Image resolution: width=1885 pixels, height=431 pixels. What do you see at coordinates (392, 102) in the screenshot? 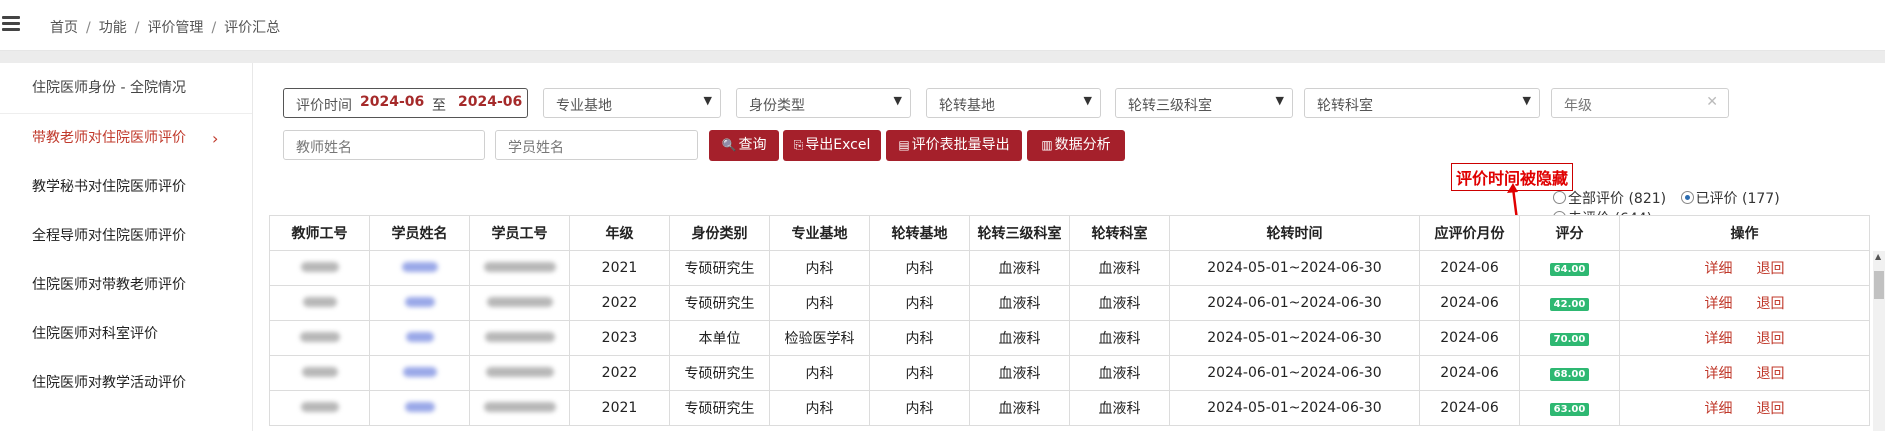
I see `date-from: 2024-06` at bounding box center [392, 102].